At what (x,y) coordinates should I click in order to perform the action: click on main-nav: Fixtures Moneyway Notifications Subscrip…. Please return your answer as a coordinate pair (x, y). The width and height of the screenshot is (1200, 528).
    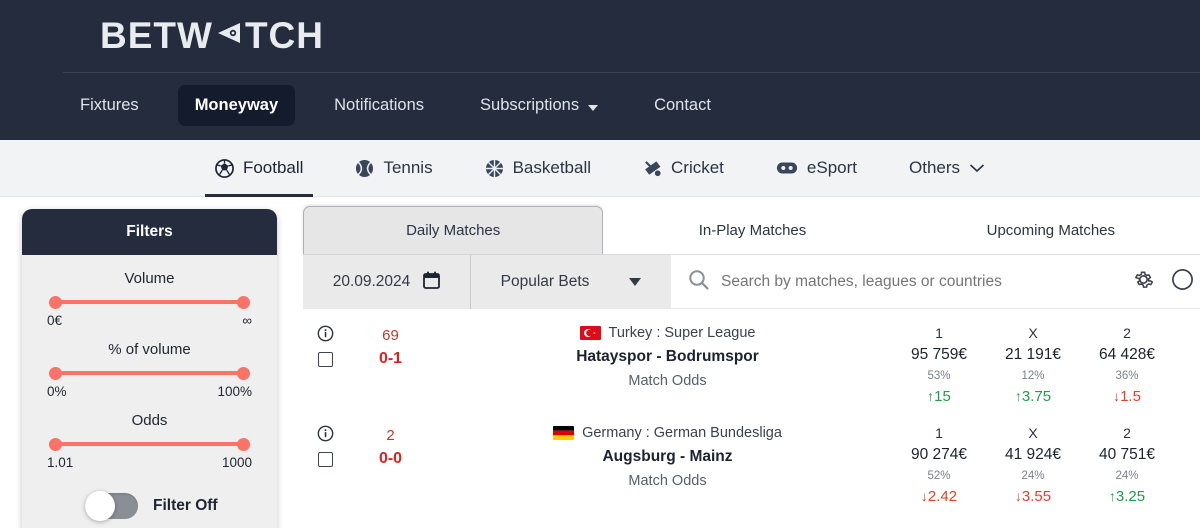
    Looking at the image, I should click on (600, 105).